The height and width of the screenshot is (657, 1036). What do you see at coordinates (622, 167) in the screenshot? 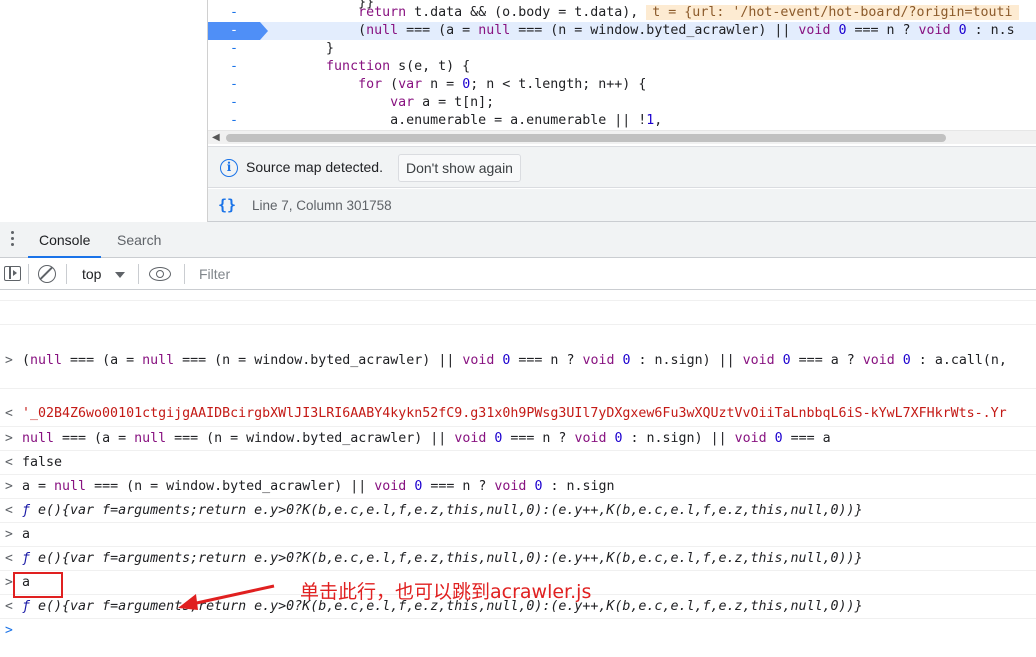
I see `source-map-infobar: i Source map detected. Don't show again` at bounding box center [622, 167].